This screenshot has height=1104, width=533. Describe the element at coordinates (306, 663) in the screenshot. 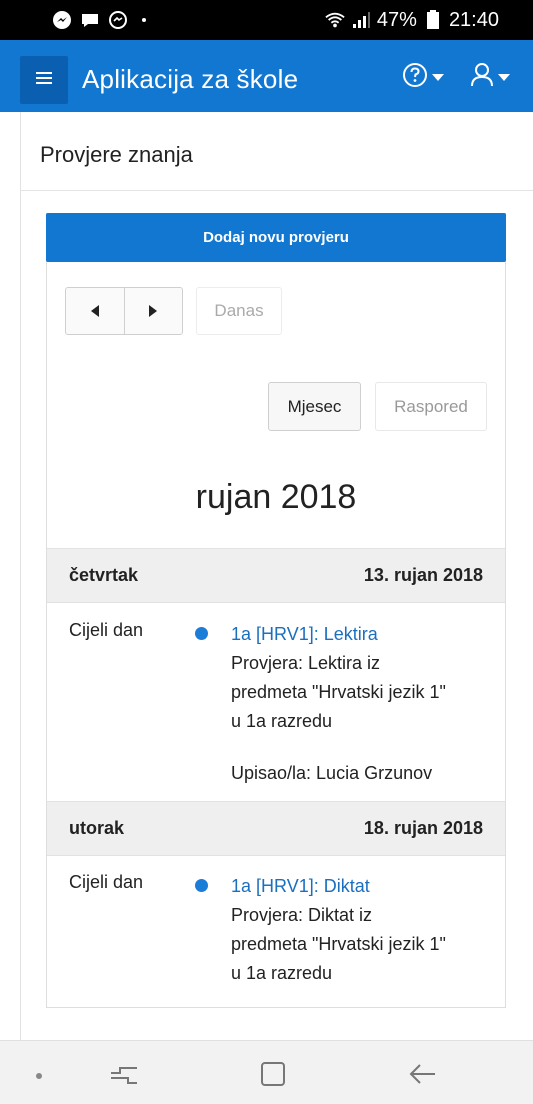

I see `event-description-line: Provjera: Lektira iz` at that location.